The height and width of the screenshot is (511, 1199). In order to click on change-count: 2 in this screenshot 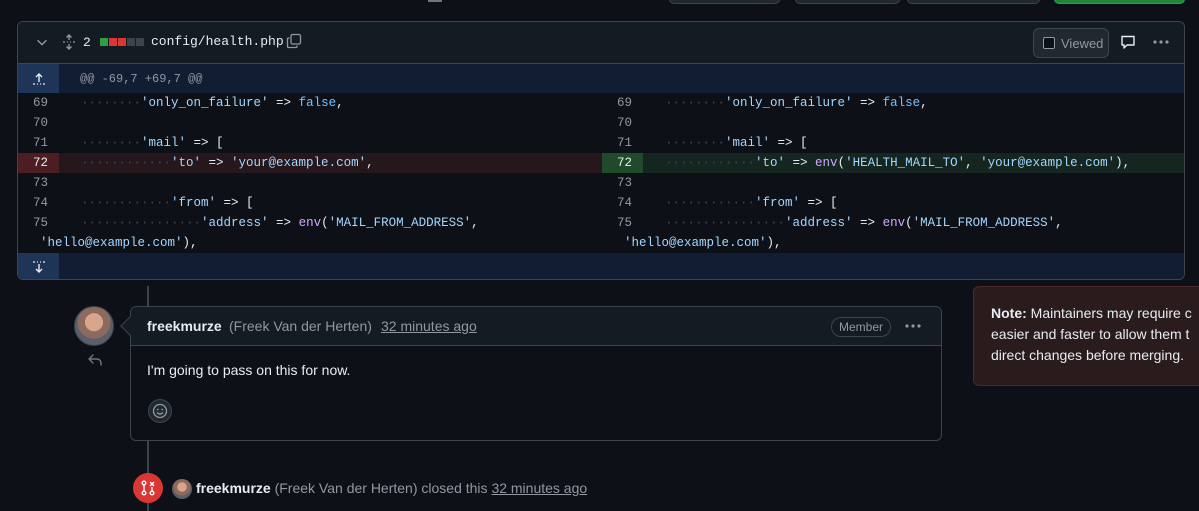, I will do `click(87, 42)`.